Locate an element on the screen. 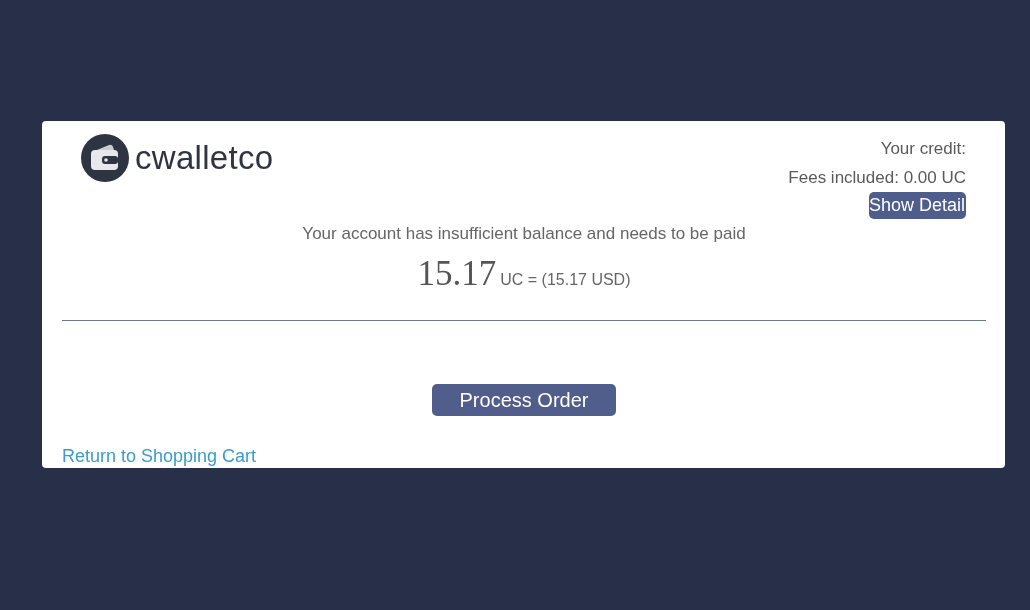  balance-message: Your account has insufficient balance and needs to be paid is located at coordinates (524, 234).